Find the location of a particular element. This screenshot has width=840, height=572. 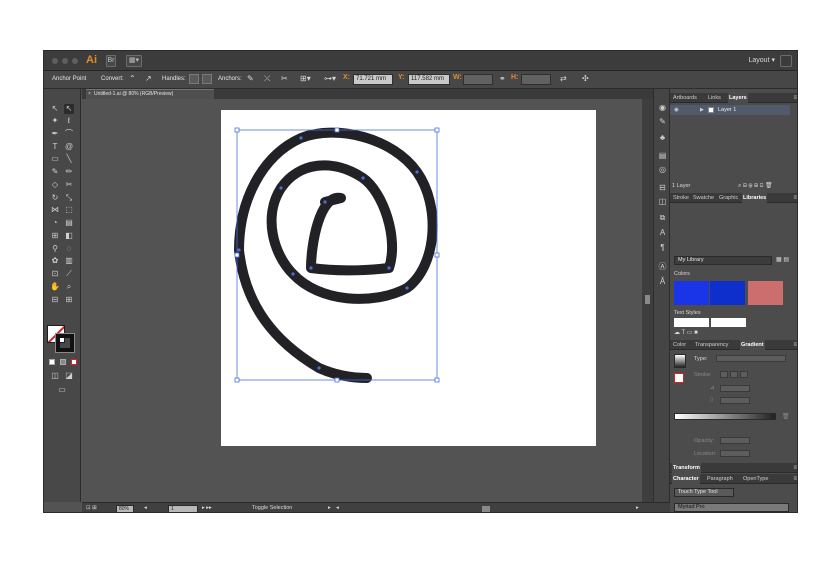

height-field is located at coordinates (536, 79).